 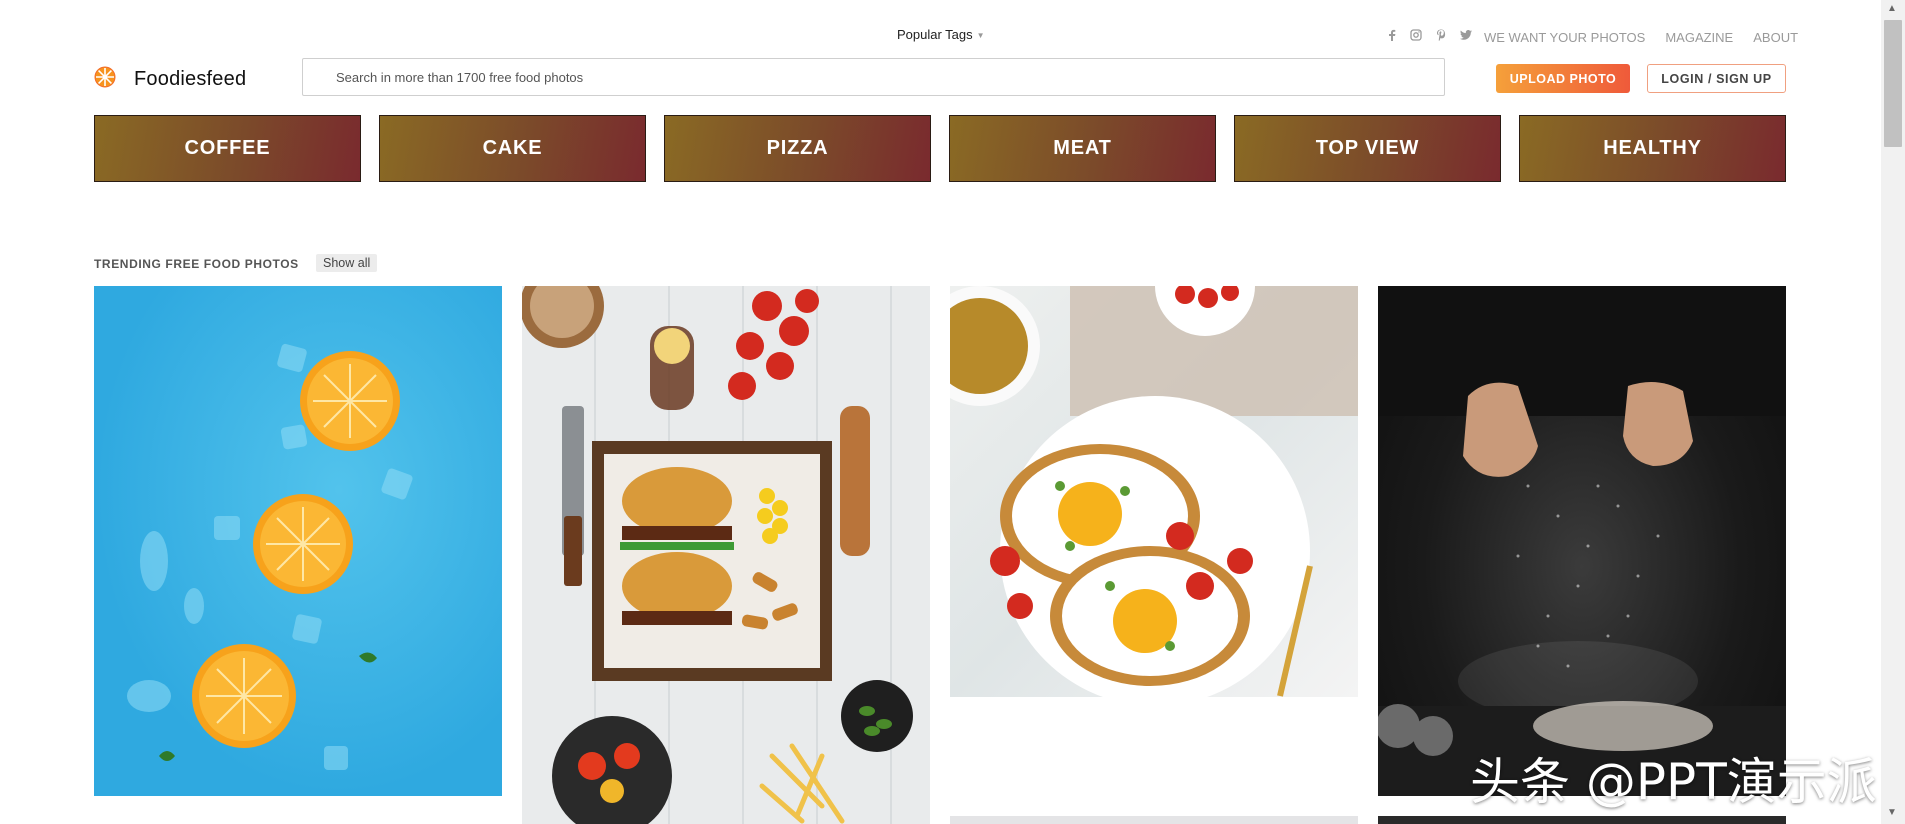 What do you see at coordinates (1582, 820) in the screenshot?
I see `photo-partial-right` at bounding box center [1582, 820].